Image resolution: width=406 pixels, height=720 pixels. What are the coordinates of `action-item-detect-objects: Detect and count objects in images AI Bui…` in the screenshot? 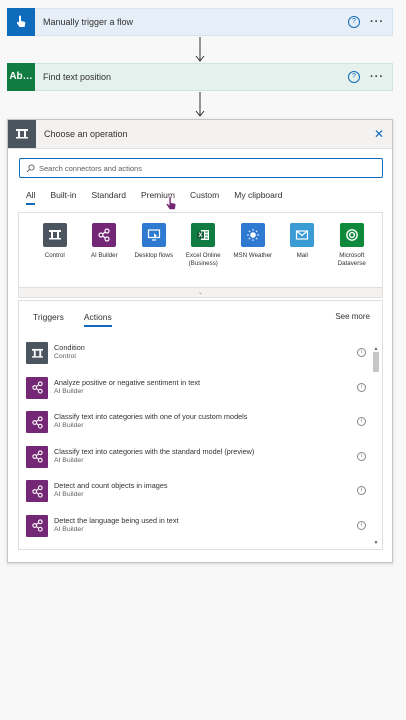 It's located at (196, 497).